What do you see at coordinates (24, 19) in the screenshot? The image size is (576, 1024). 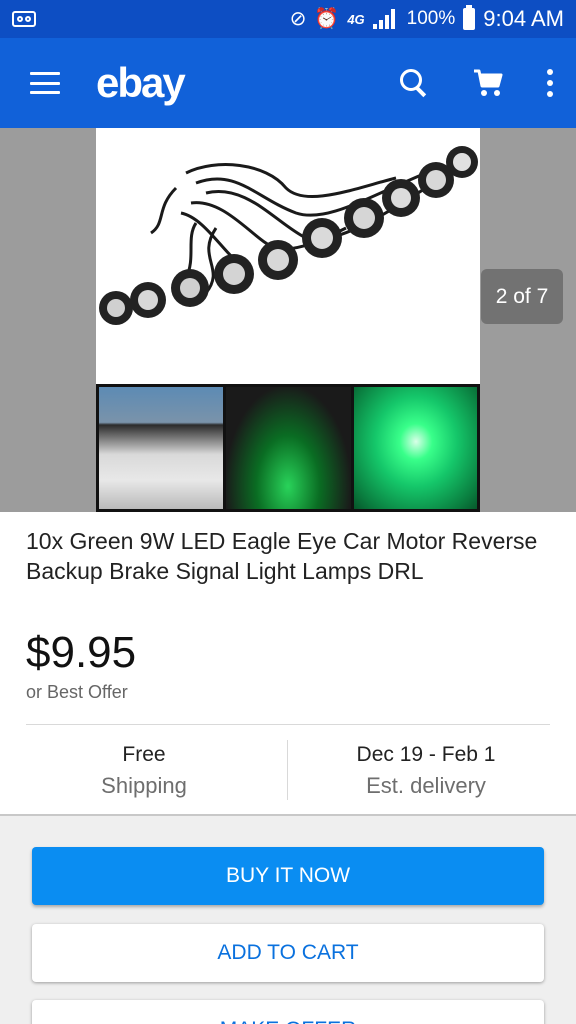 I see `voicemail-icon` at bounding box center [24, 19].